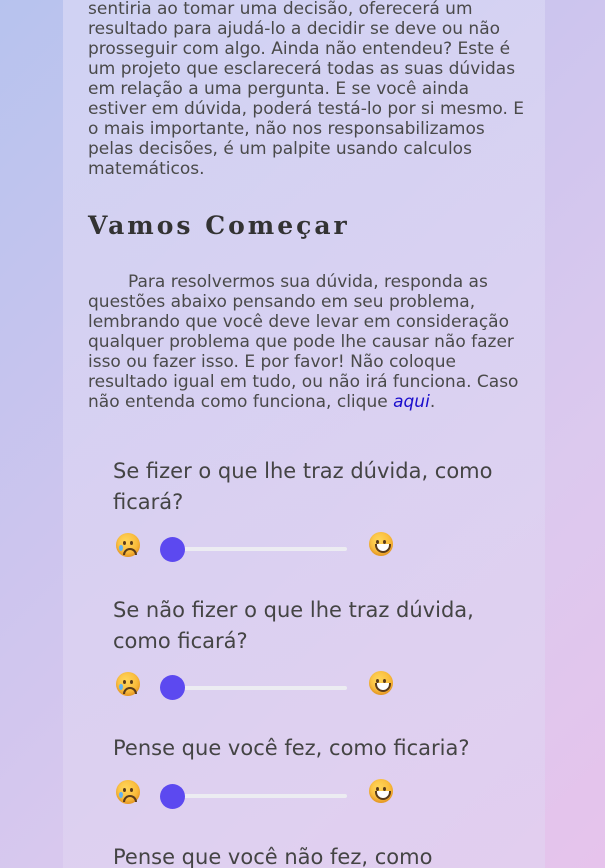  Describe the element at coordinates (255, 549) in the screenshot. I see `question-1-slider` at that location.